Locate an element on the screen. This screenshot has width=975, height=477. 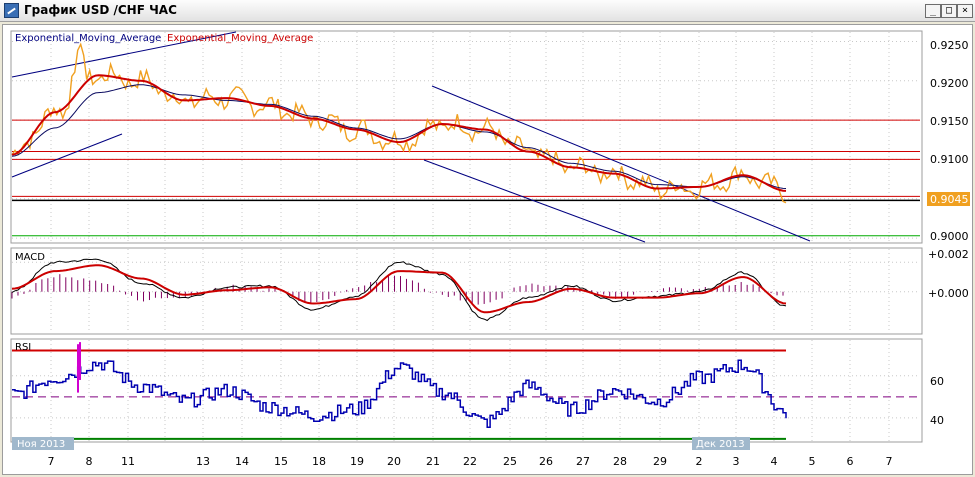
x-tick-label: 5 is located at coordinates (812, 461).